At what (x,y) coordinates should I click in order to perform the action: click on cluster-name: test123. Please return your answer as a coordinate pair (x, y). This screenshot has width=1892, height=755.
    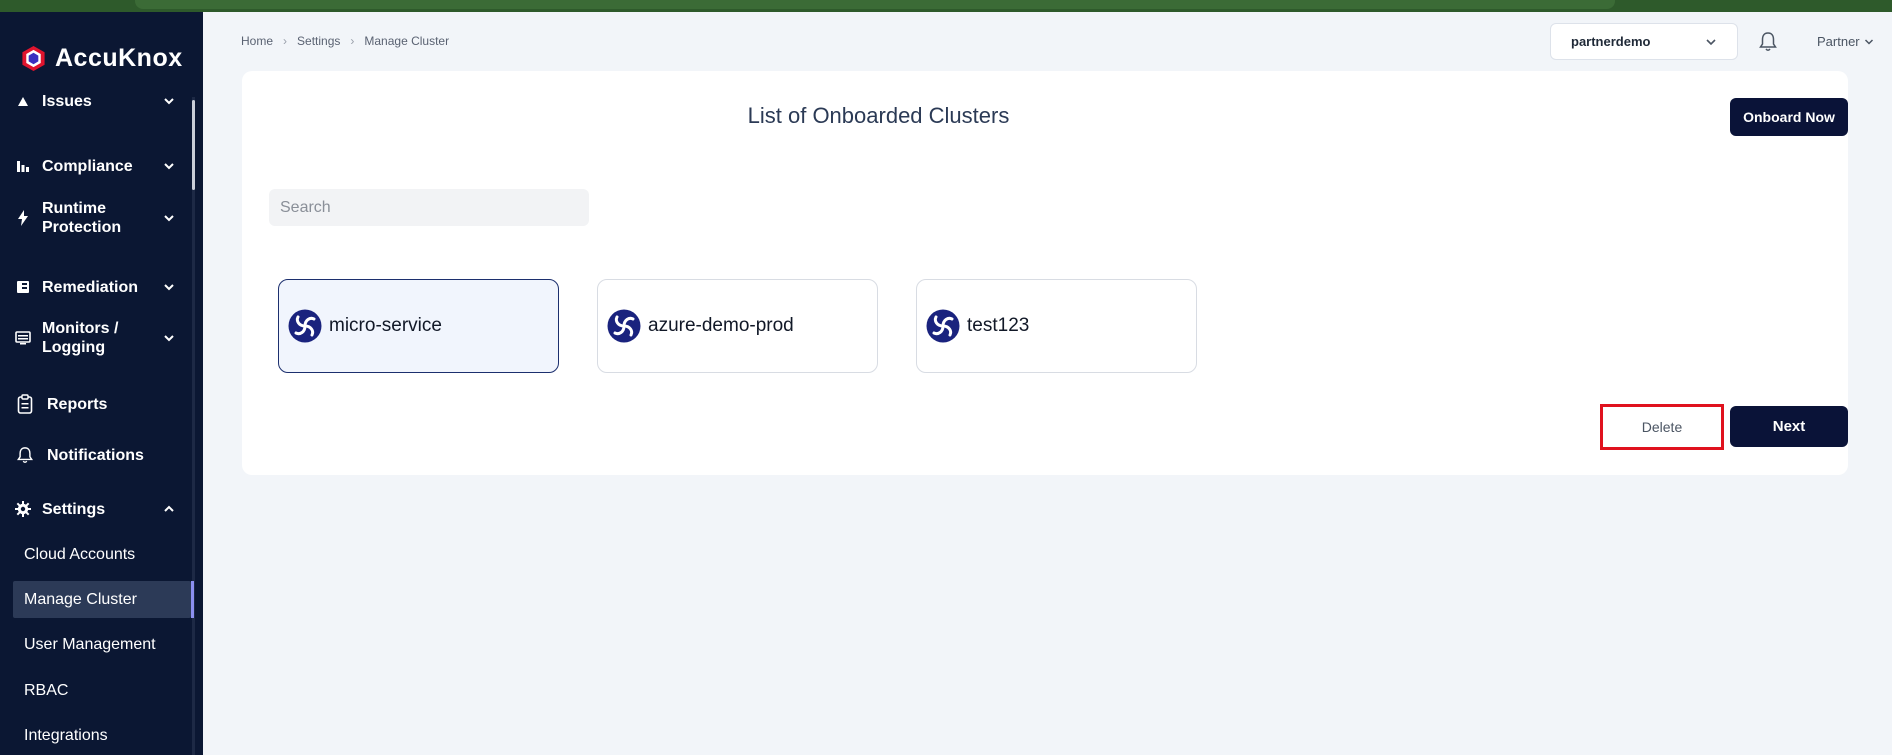
    Looking at the image, I should click on (998, 325).